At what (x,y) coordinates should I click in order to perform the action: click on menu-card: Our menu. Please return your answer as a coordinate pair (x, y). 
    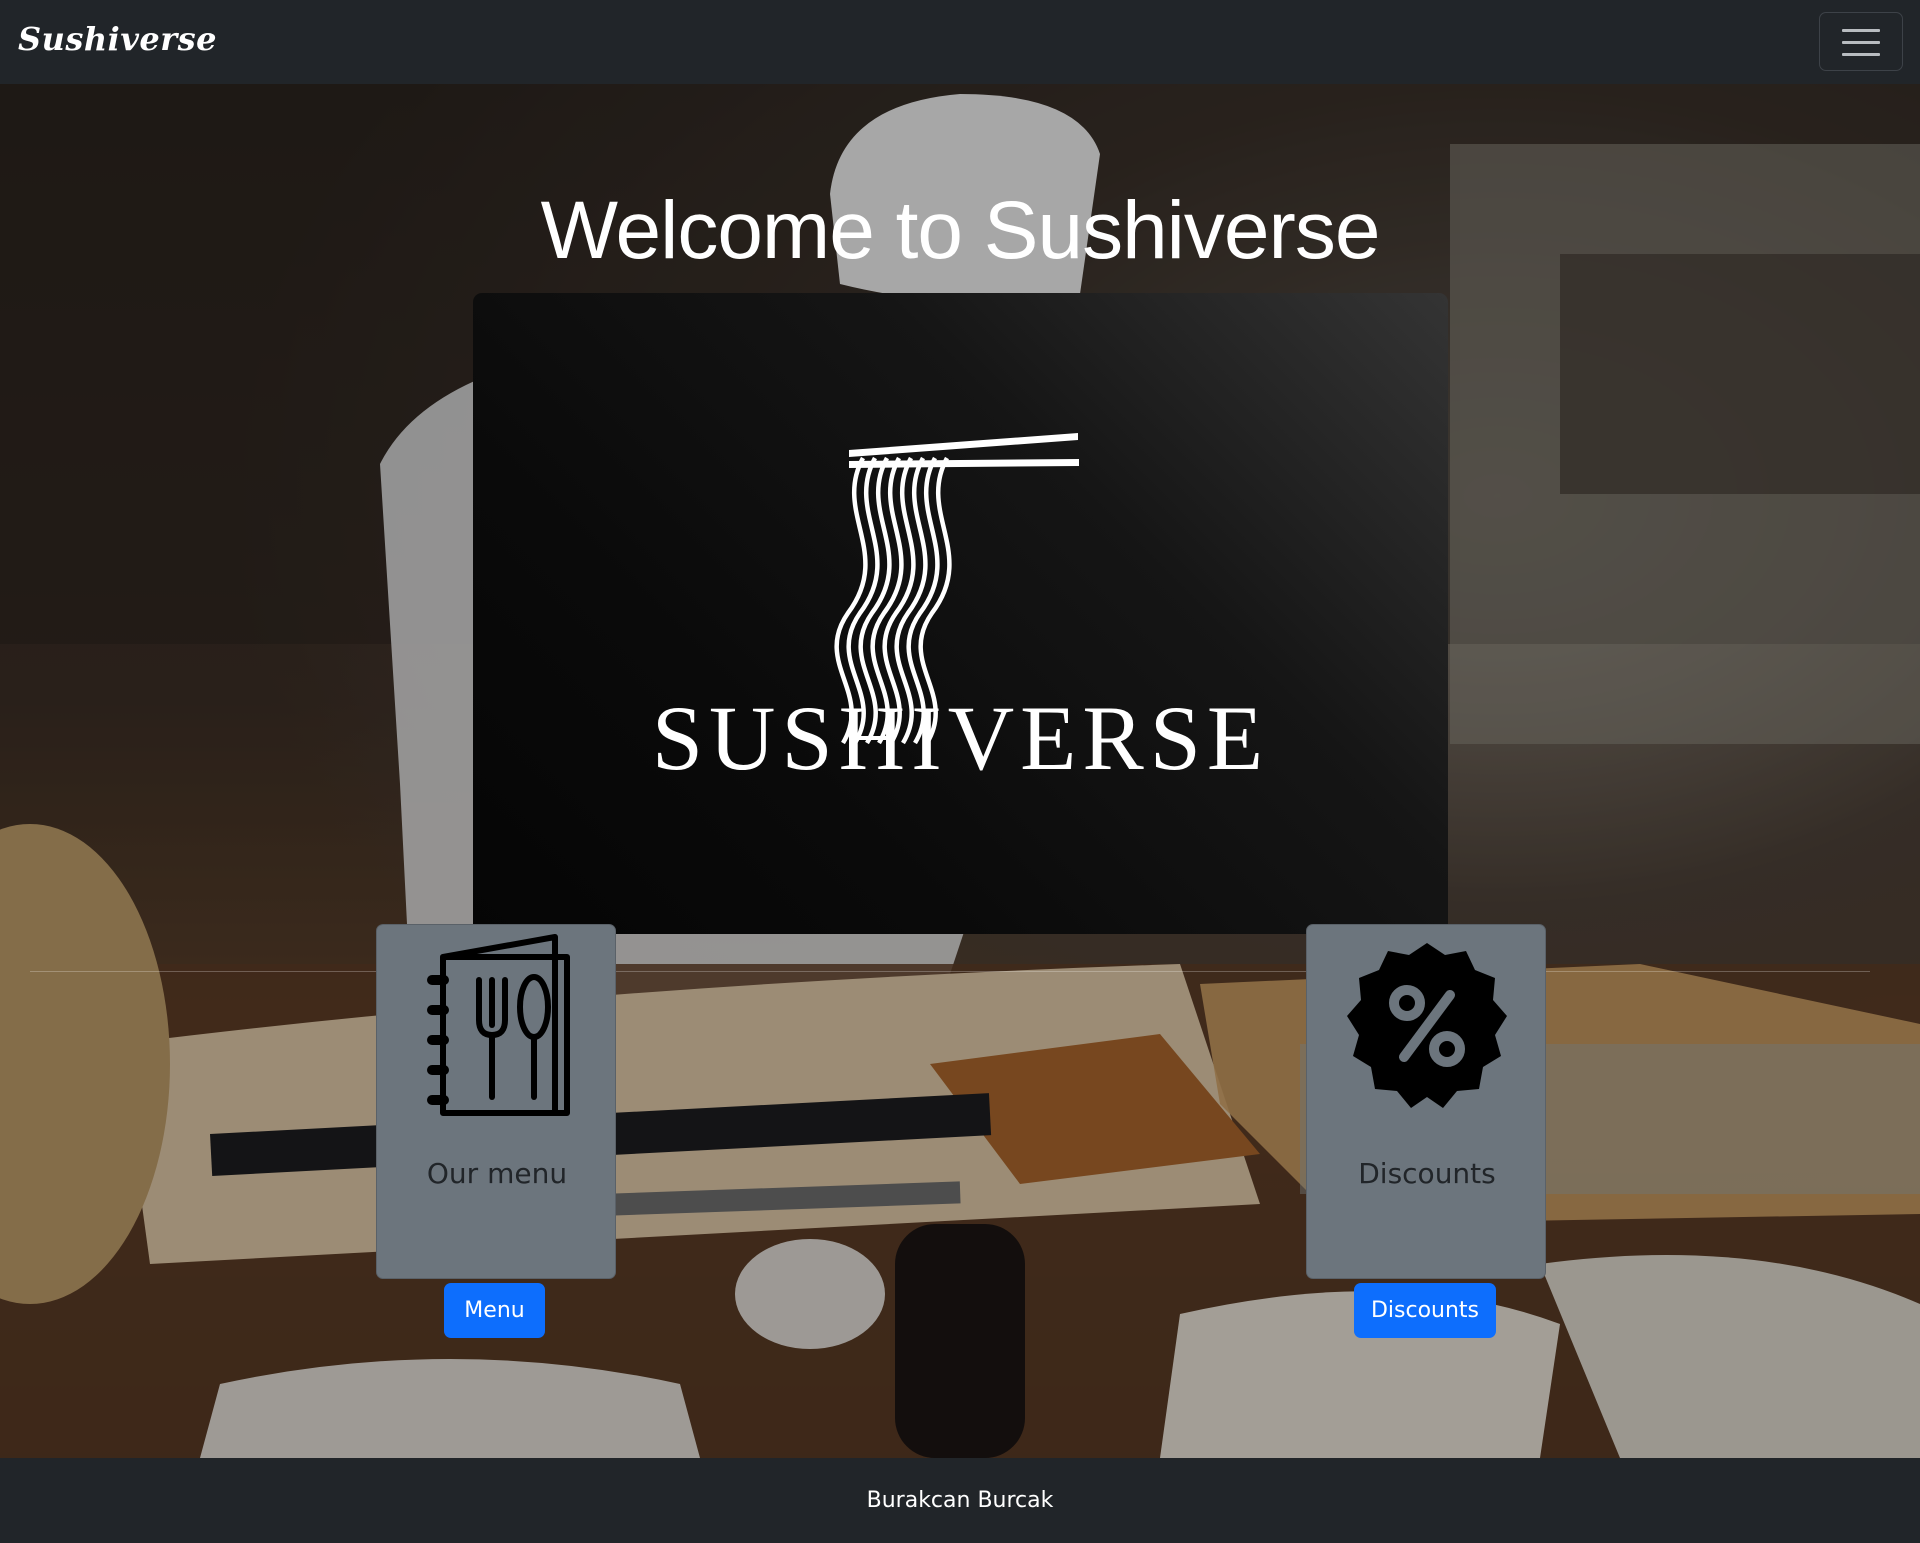
    Looking at the image, I should click on (496, 1101).